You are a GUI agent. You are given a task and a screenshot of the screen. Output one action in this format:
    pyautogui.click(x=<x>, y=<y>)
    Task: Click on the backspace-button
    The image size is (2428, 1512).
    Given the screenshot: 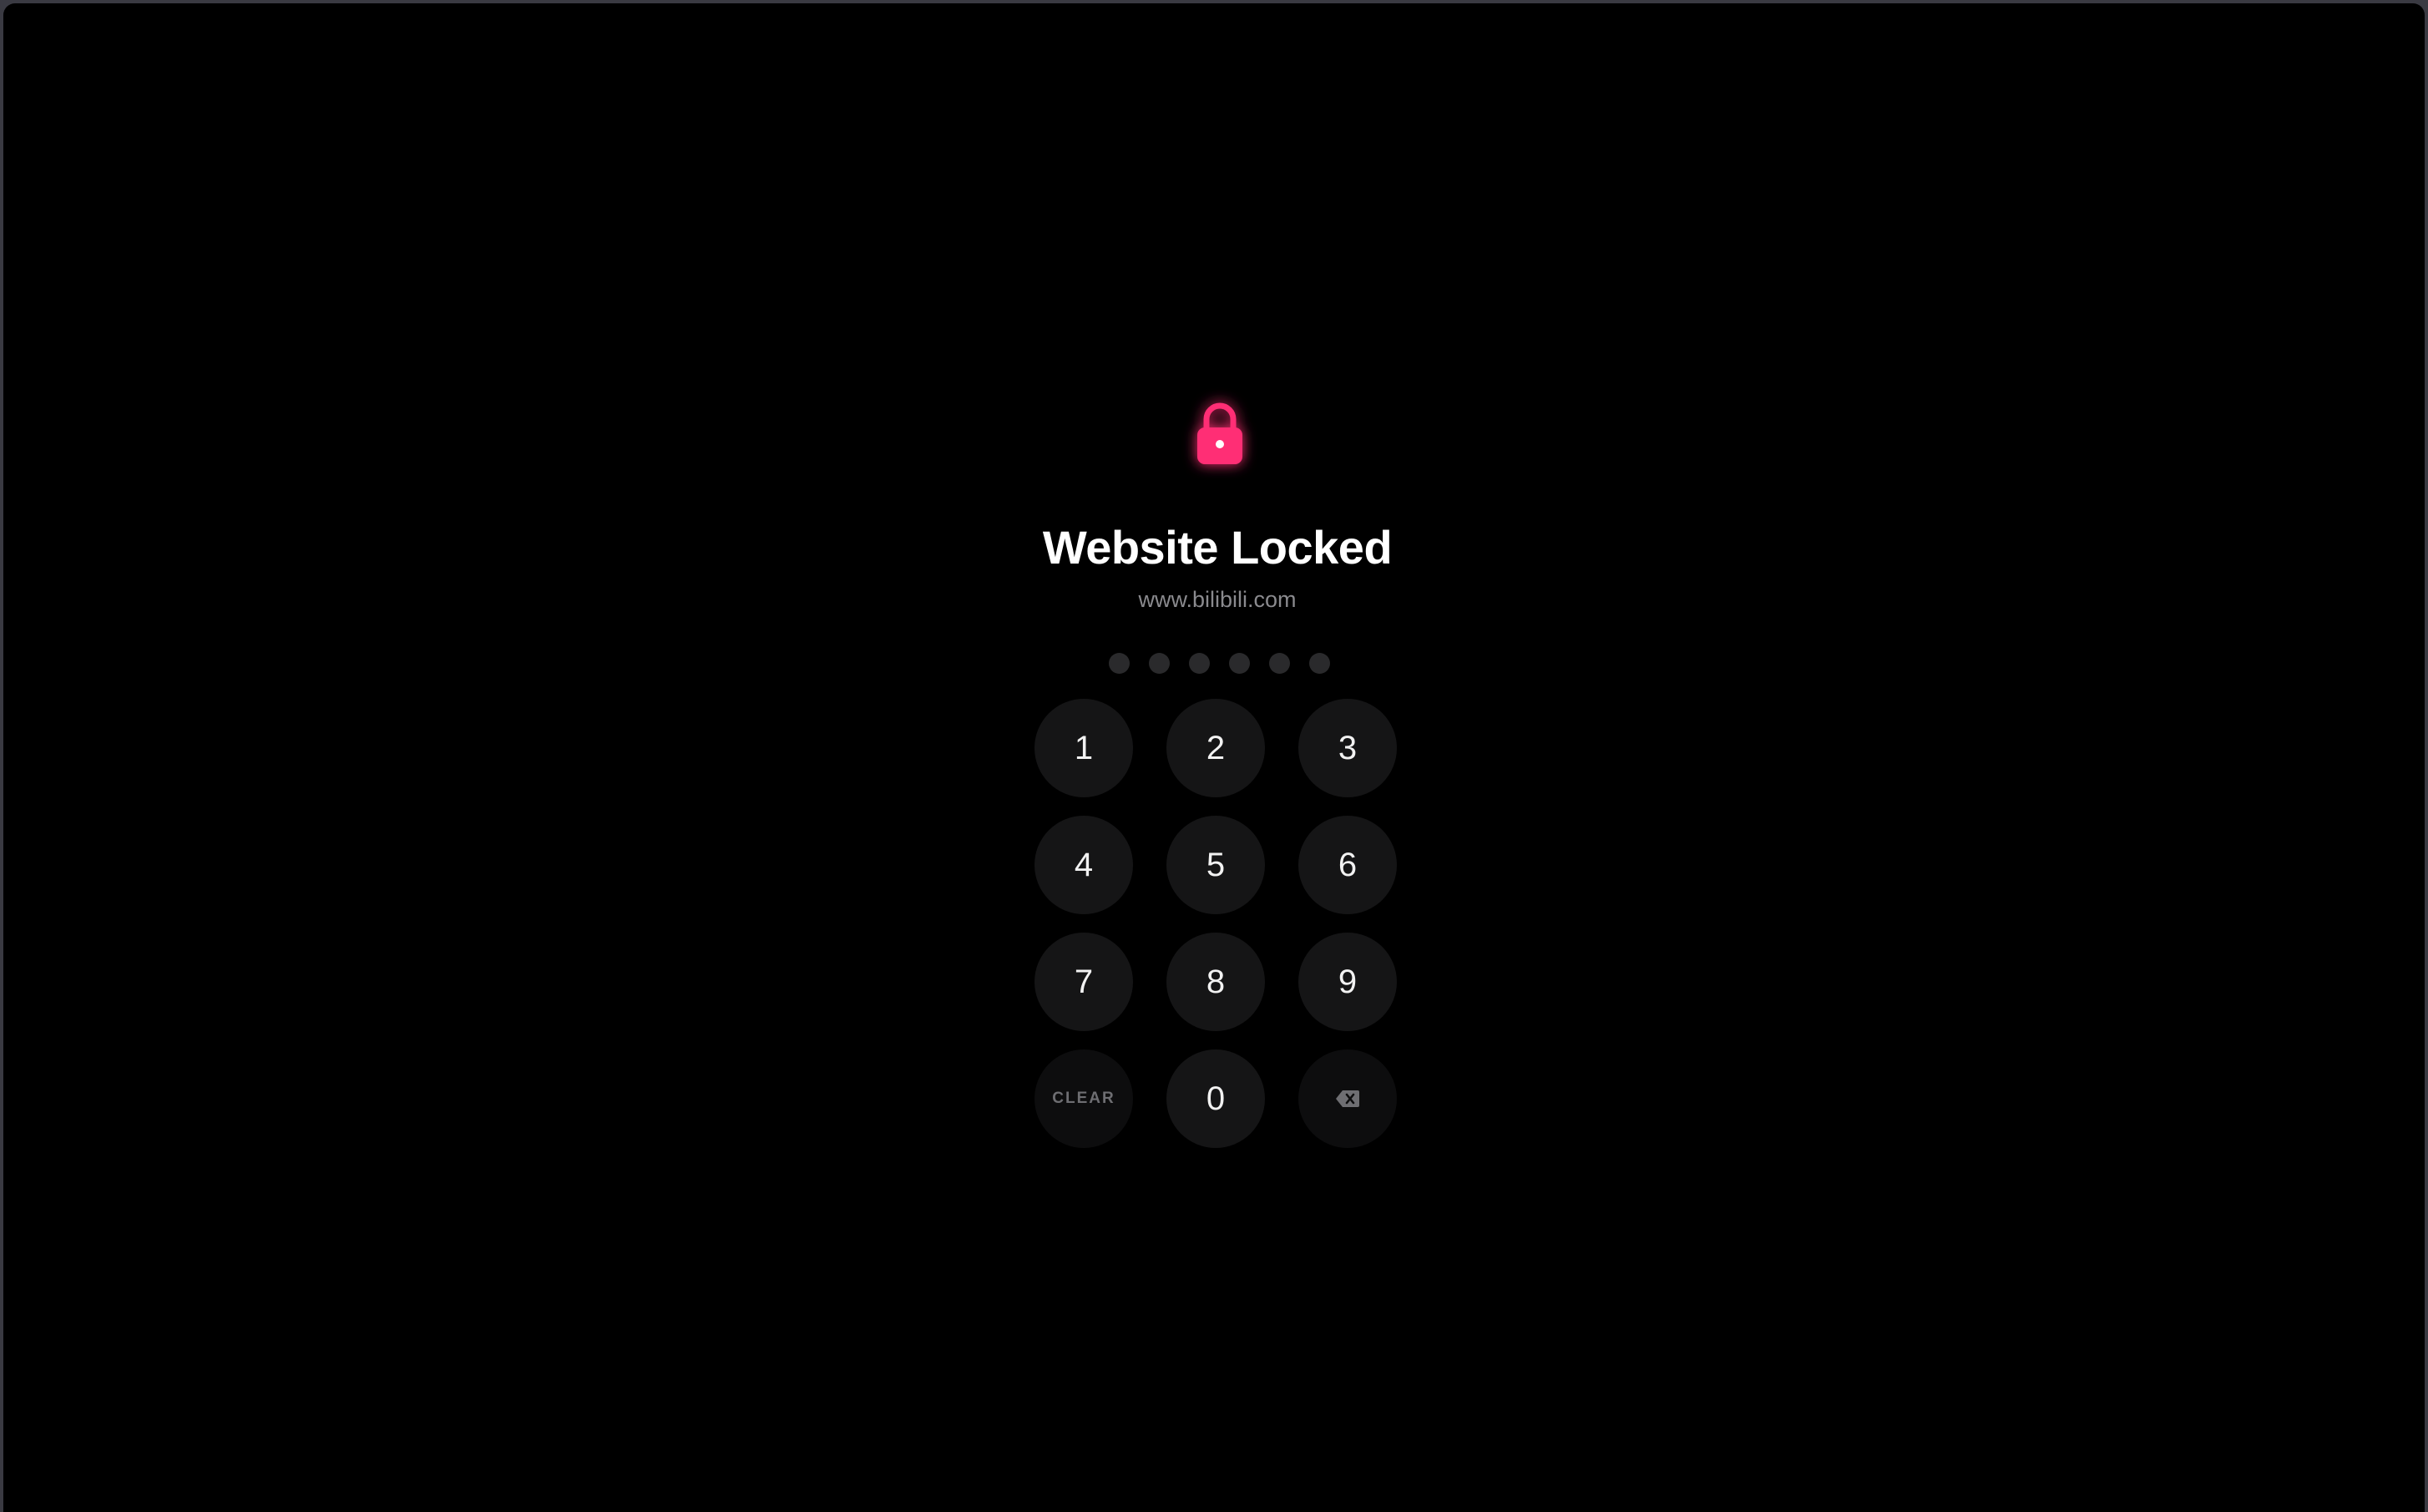 What is the action you would take?
    pyautogui.click(x=1347, y=1098)
    